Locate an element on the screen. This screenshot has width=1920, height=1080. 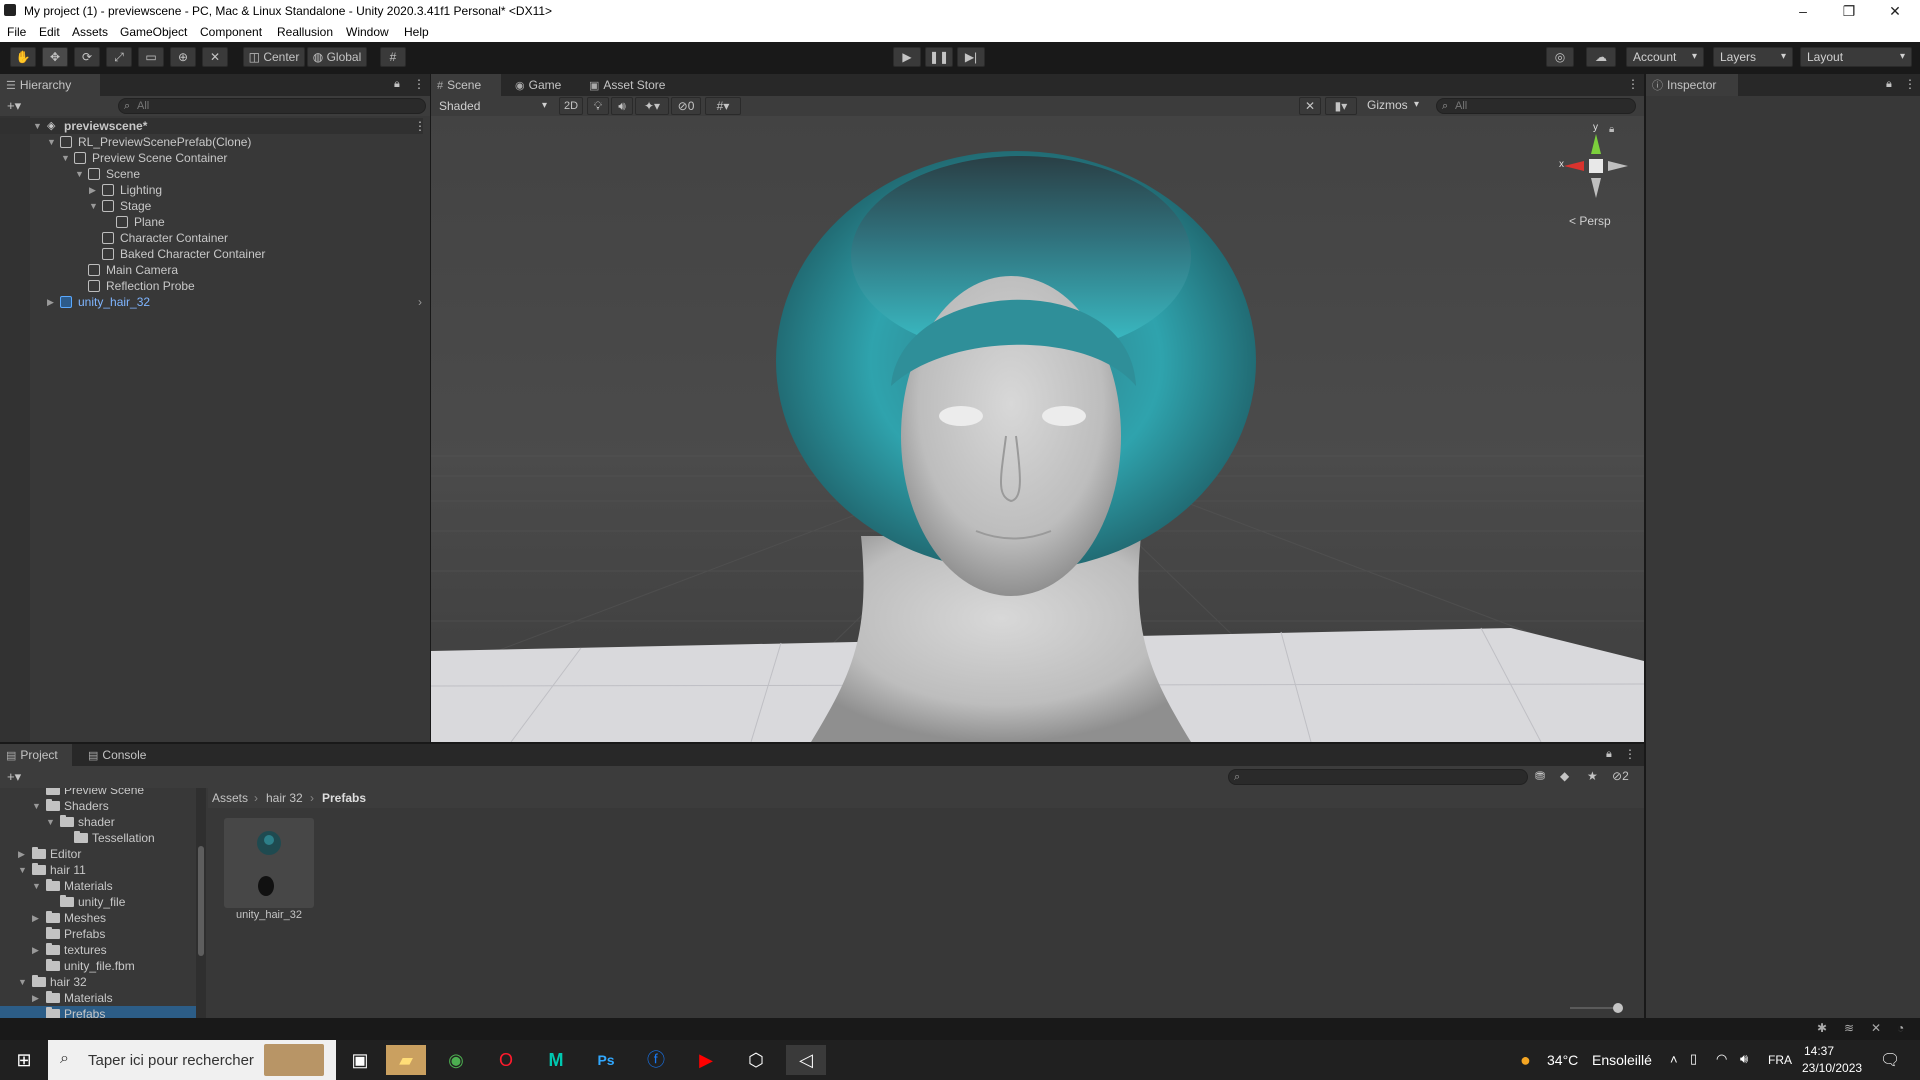
inspector-lock-icon: 🔒︎ is located at coordinates (1889, 84).